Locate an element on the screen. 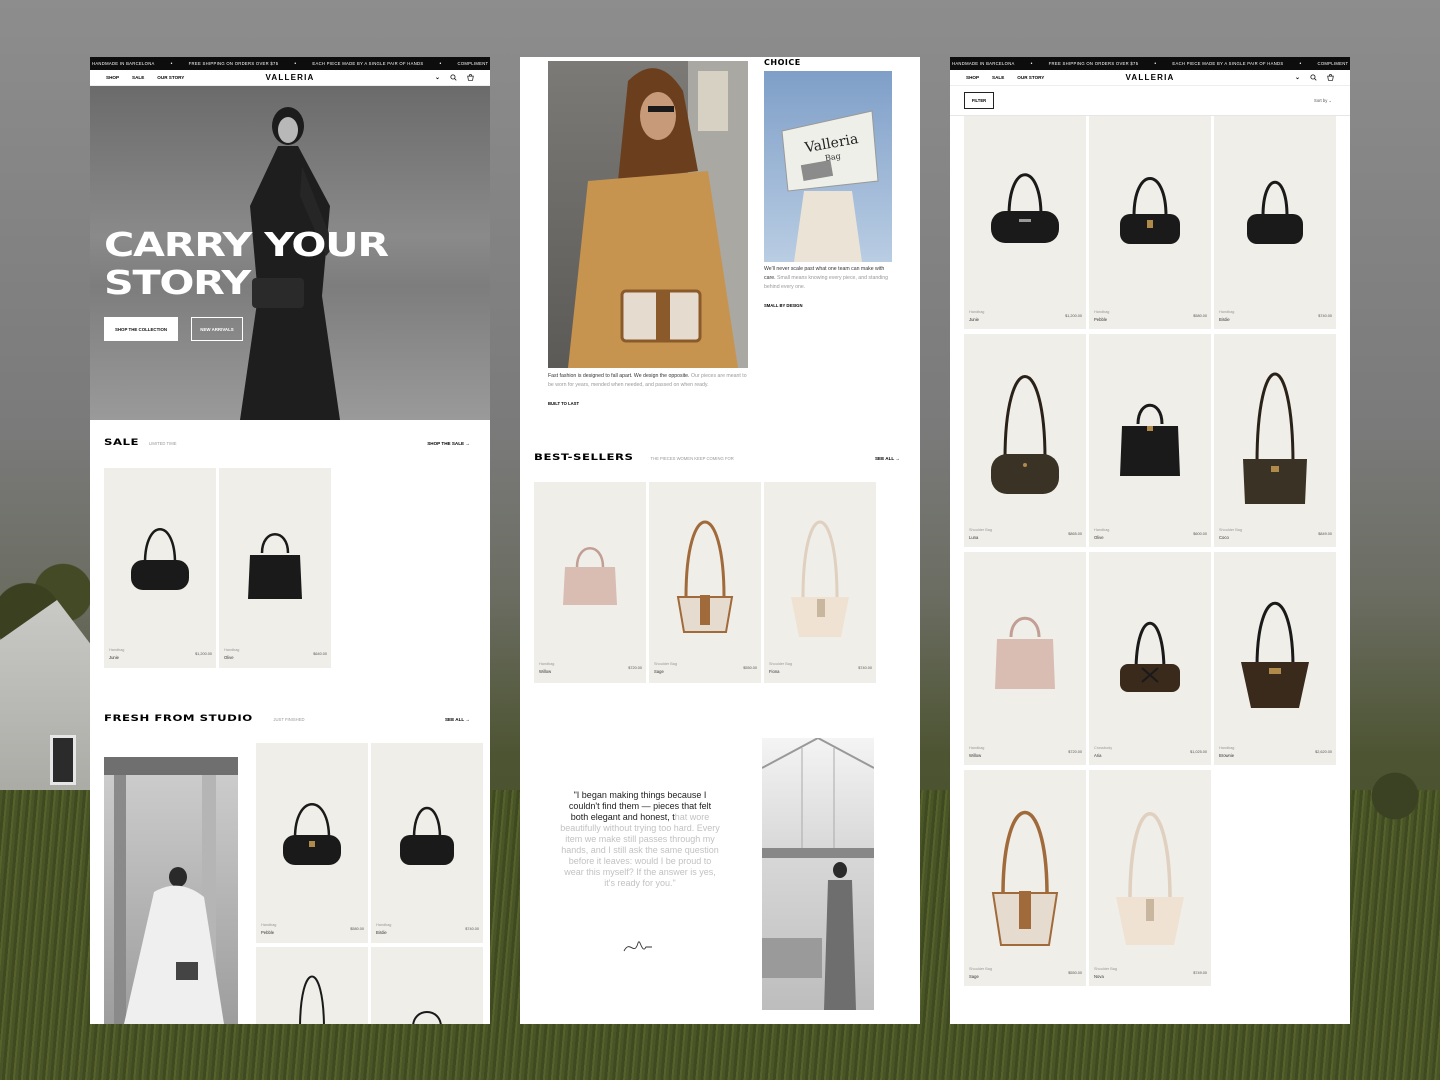 This screenshot has width=1440, height=1080. product-category: Shoulder Bag is located at coordinates (1231, 530).